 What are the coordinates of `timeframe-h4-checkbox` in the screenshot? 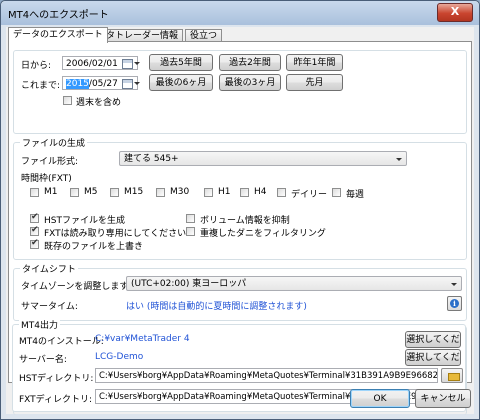 It's located at (244, 192).